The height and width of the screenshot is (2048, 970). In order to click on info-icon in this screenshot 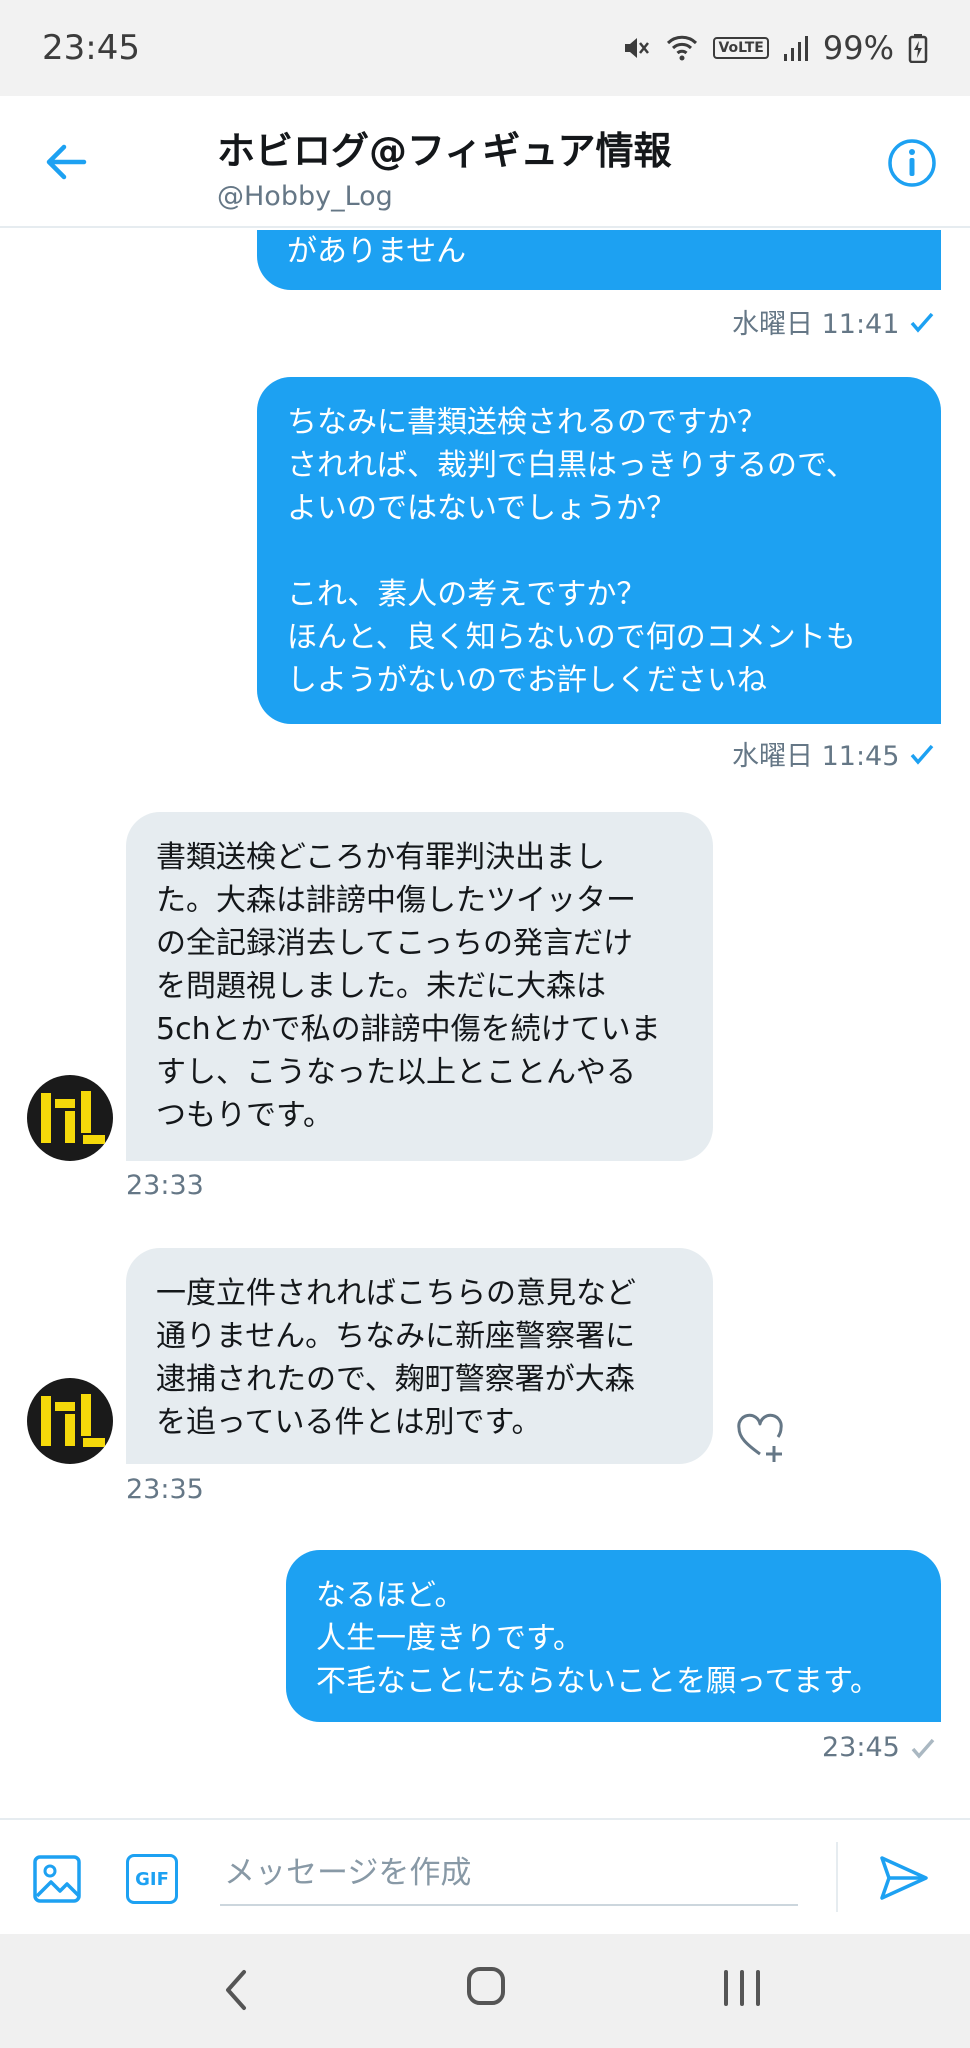, I will do `click(912, 163)`.